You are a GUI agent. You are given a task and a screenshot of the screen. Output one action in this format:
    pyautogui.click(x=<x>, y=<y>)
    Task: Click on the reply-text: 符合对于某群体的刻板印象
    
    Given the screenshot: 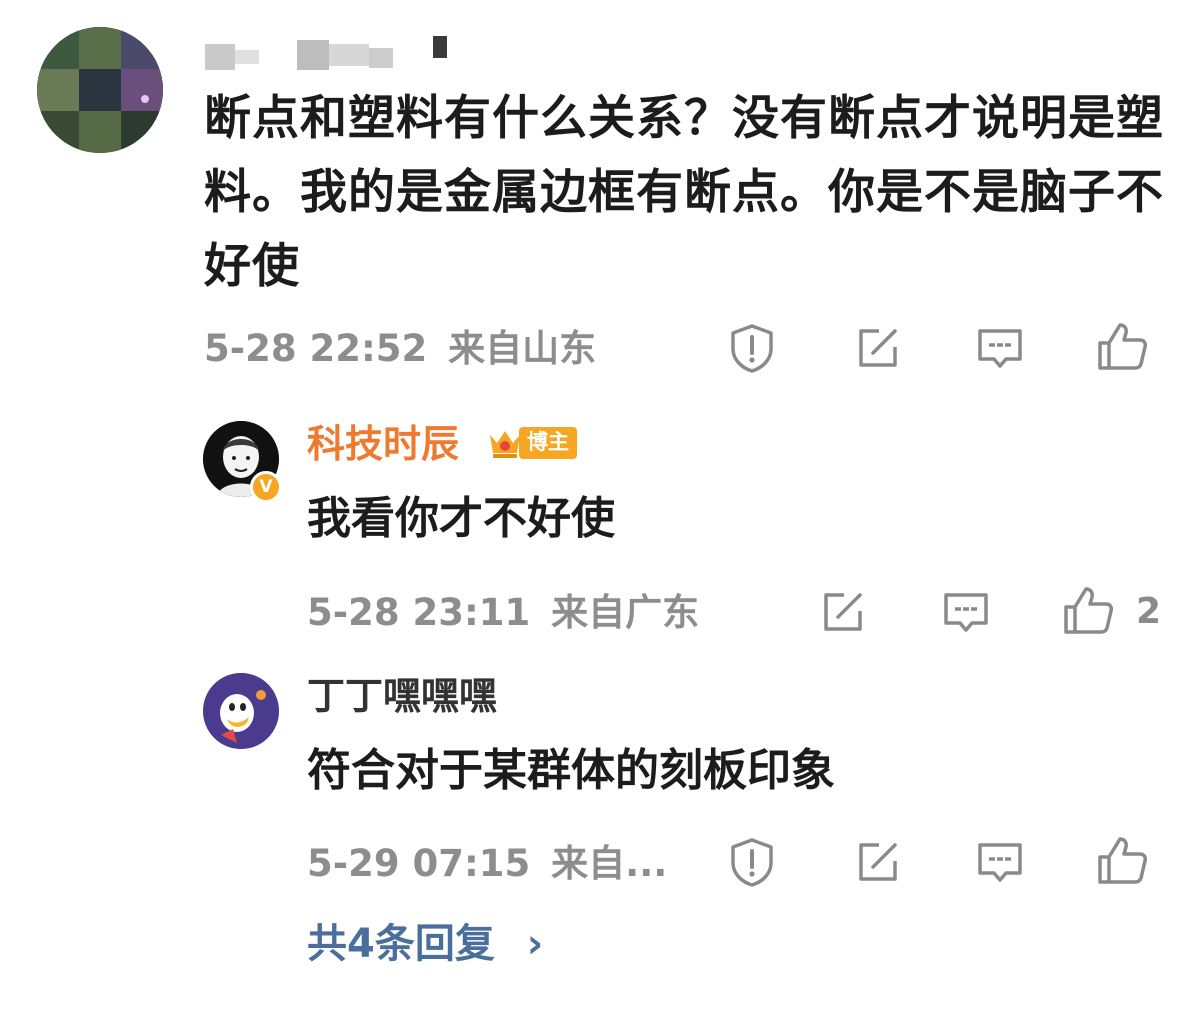 What is the action you would take?
    pyautogui.click(x=571, y=770)
    